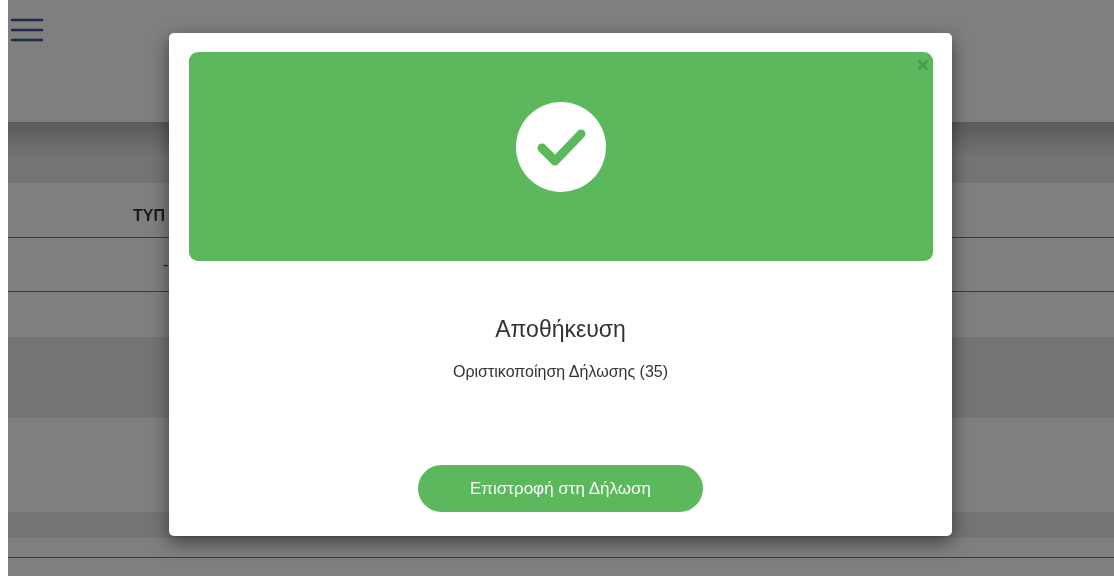 The height and width of the screenshot is (576, 1114). What do you see at coordinates (149, 215) in the screenshot?
I see `column-header: ΤΥΠ` at bounding box center [149, 215].